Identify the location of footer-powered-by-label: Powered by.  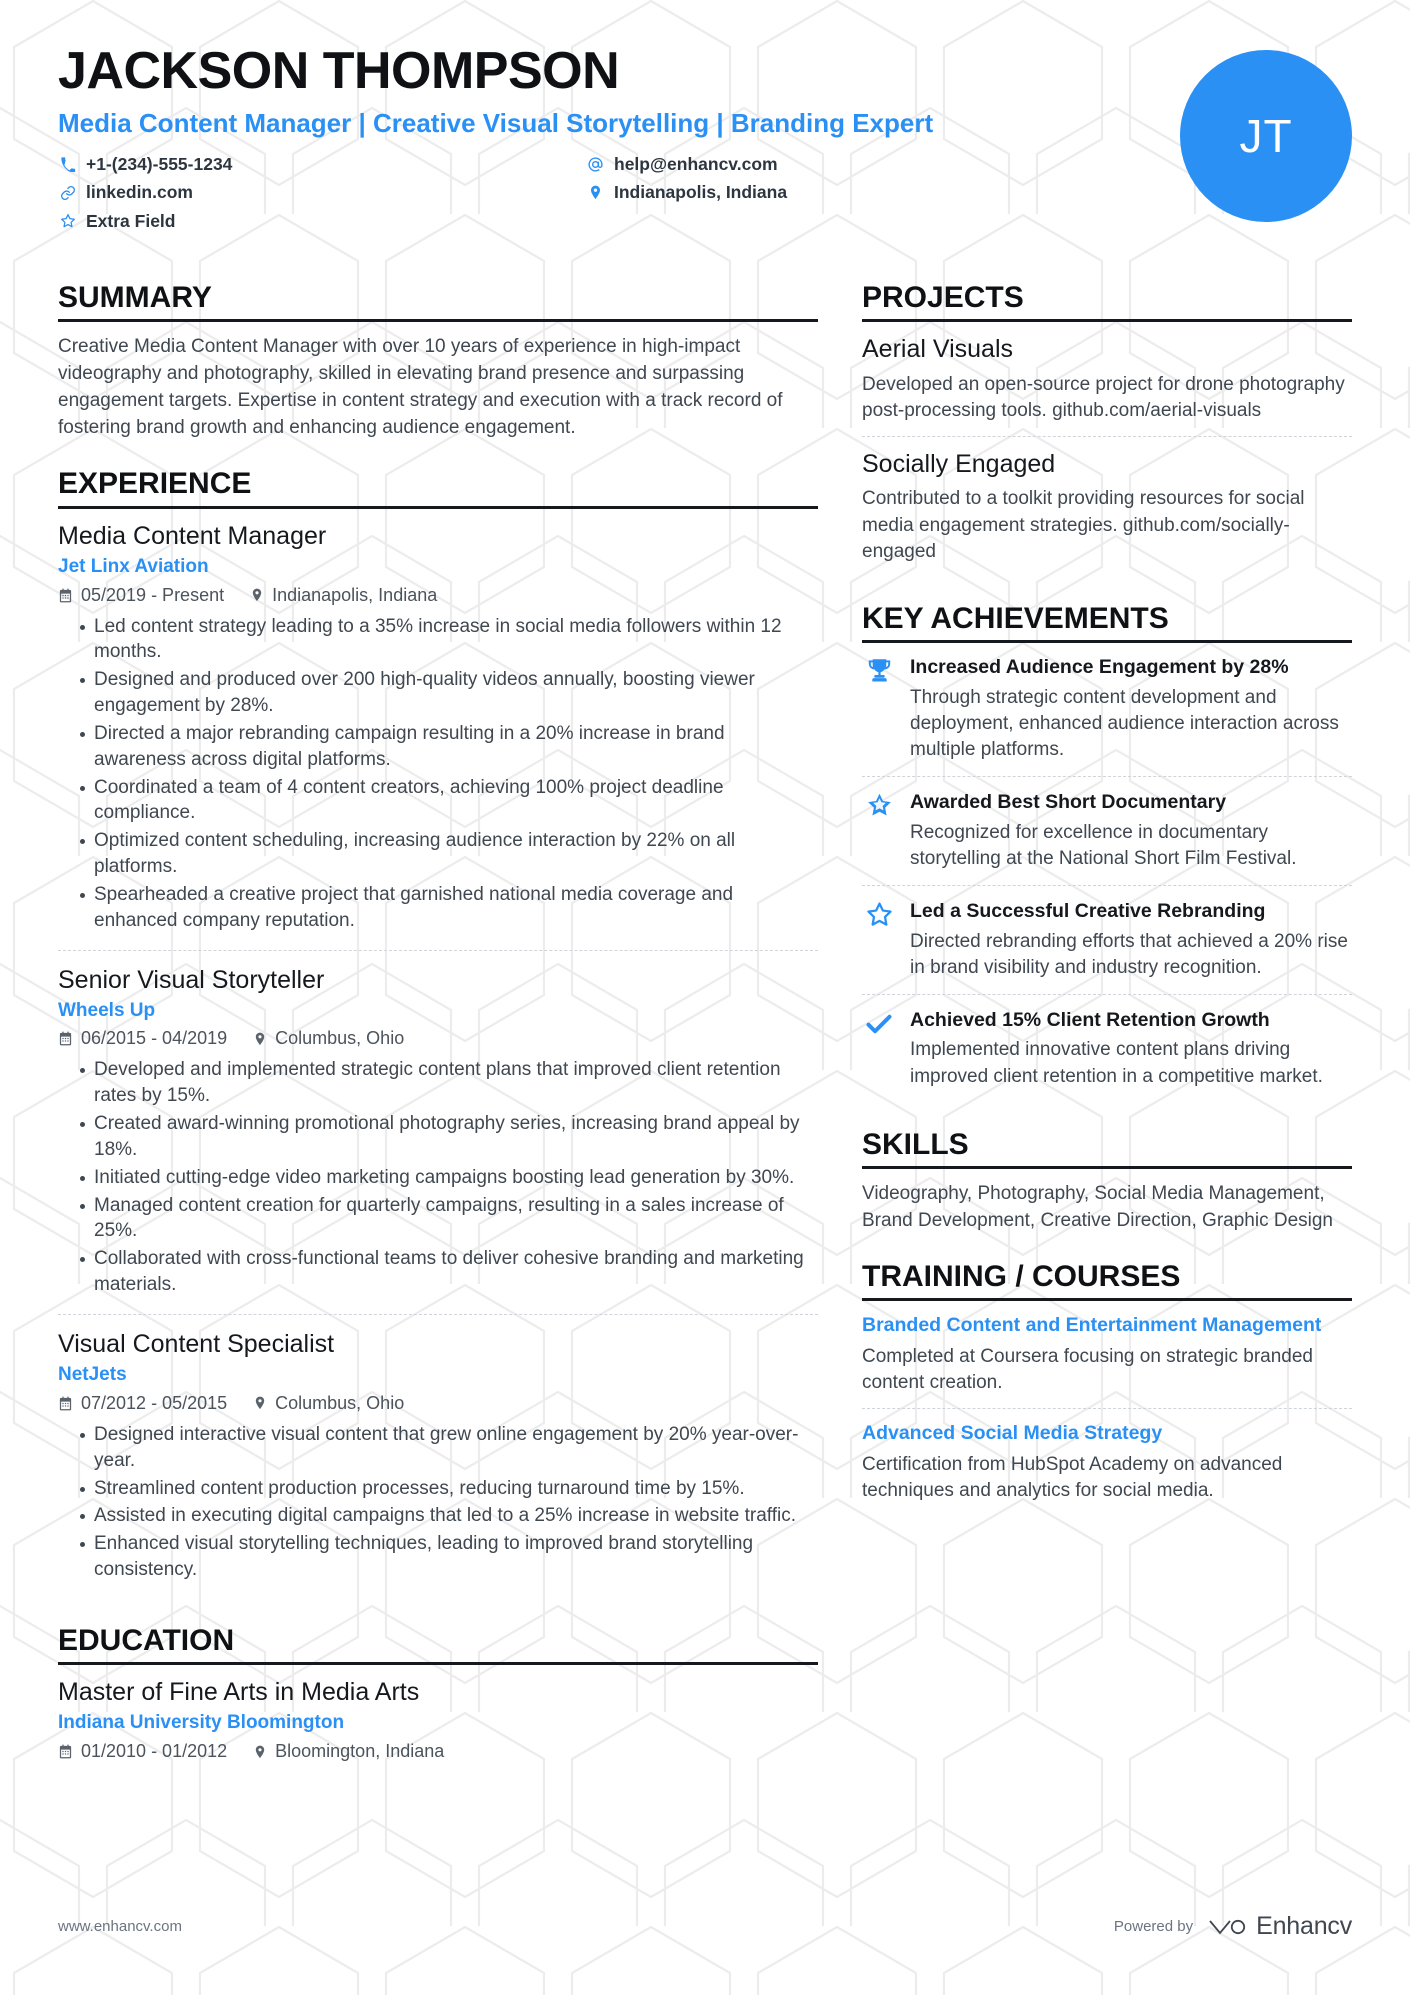
(1153, 1926).